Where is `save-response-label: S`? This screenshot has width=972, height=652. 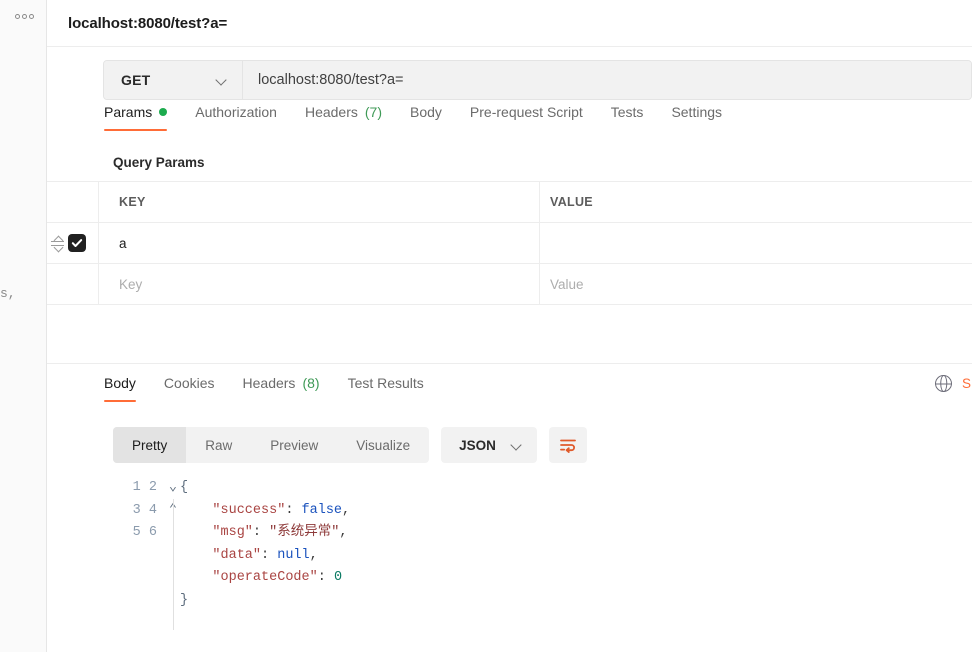 save-response-label: S is located at coordinates (967, 383).